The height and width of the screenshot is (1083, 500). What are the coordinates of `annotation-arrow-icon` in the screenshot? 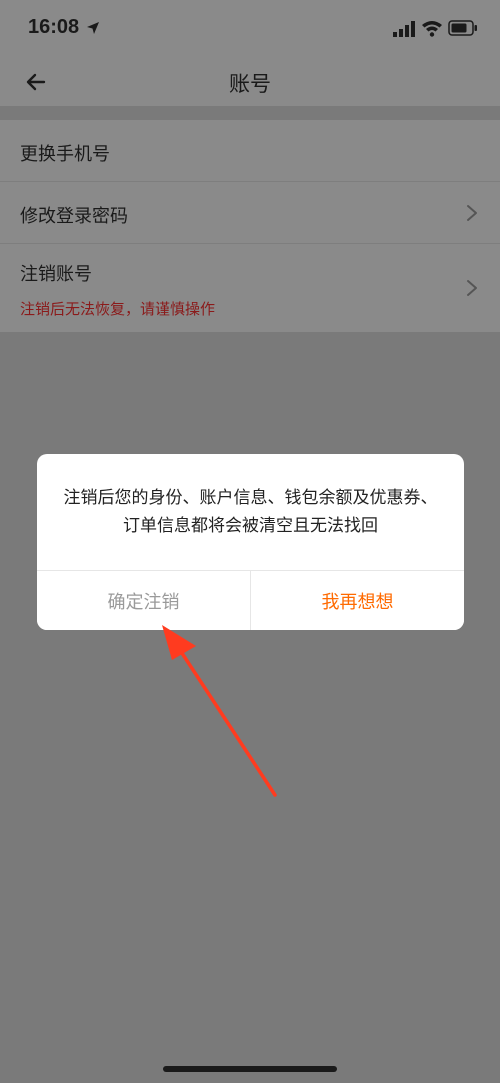 It's located at (219, 711).